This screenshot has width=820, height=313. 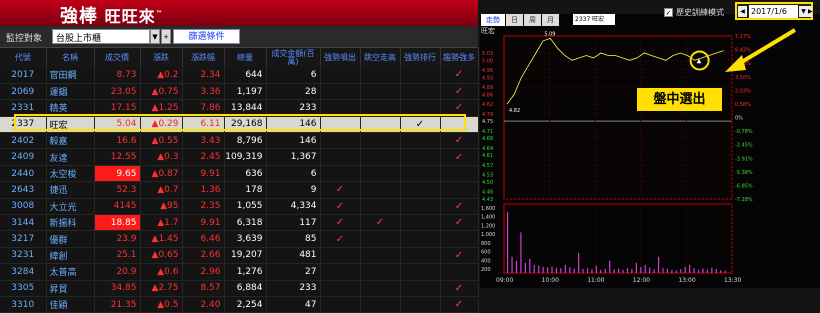 I want to click on table-row: 2069 運錩 23.05 ▲0.75 3.36 1,197 28 ✓, so click(x=239, y=92).